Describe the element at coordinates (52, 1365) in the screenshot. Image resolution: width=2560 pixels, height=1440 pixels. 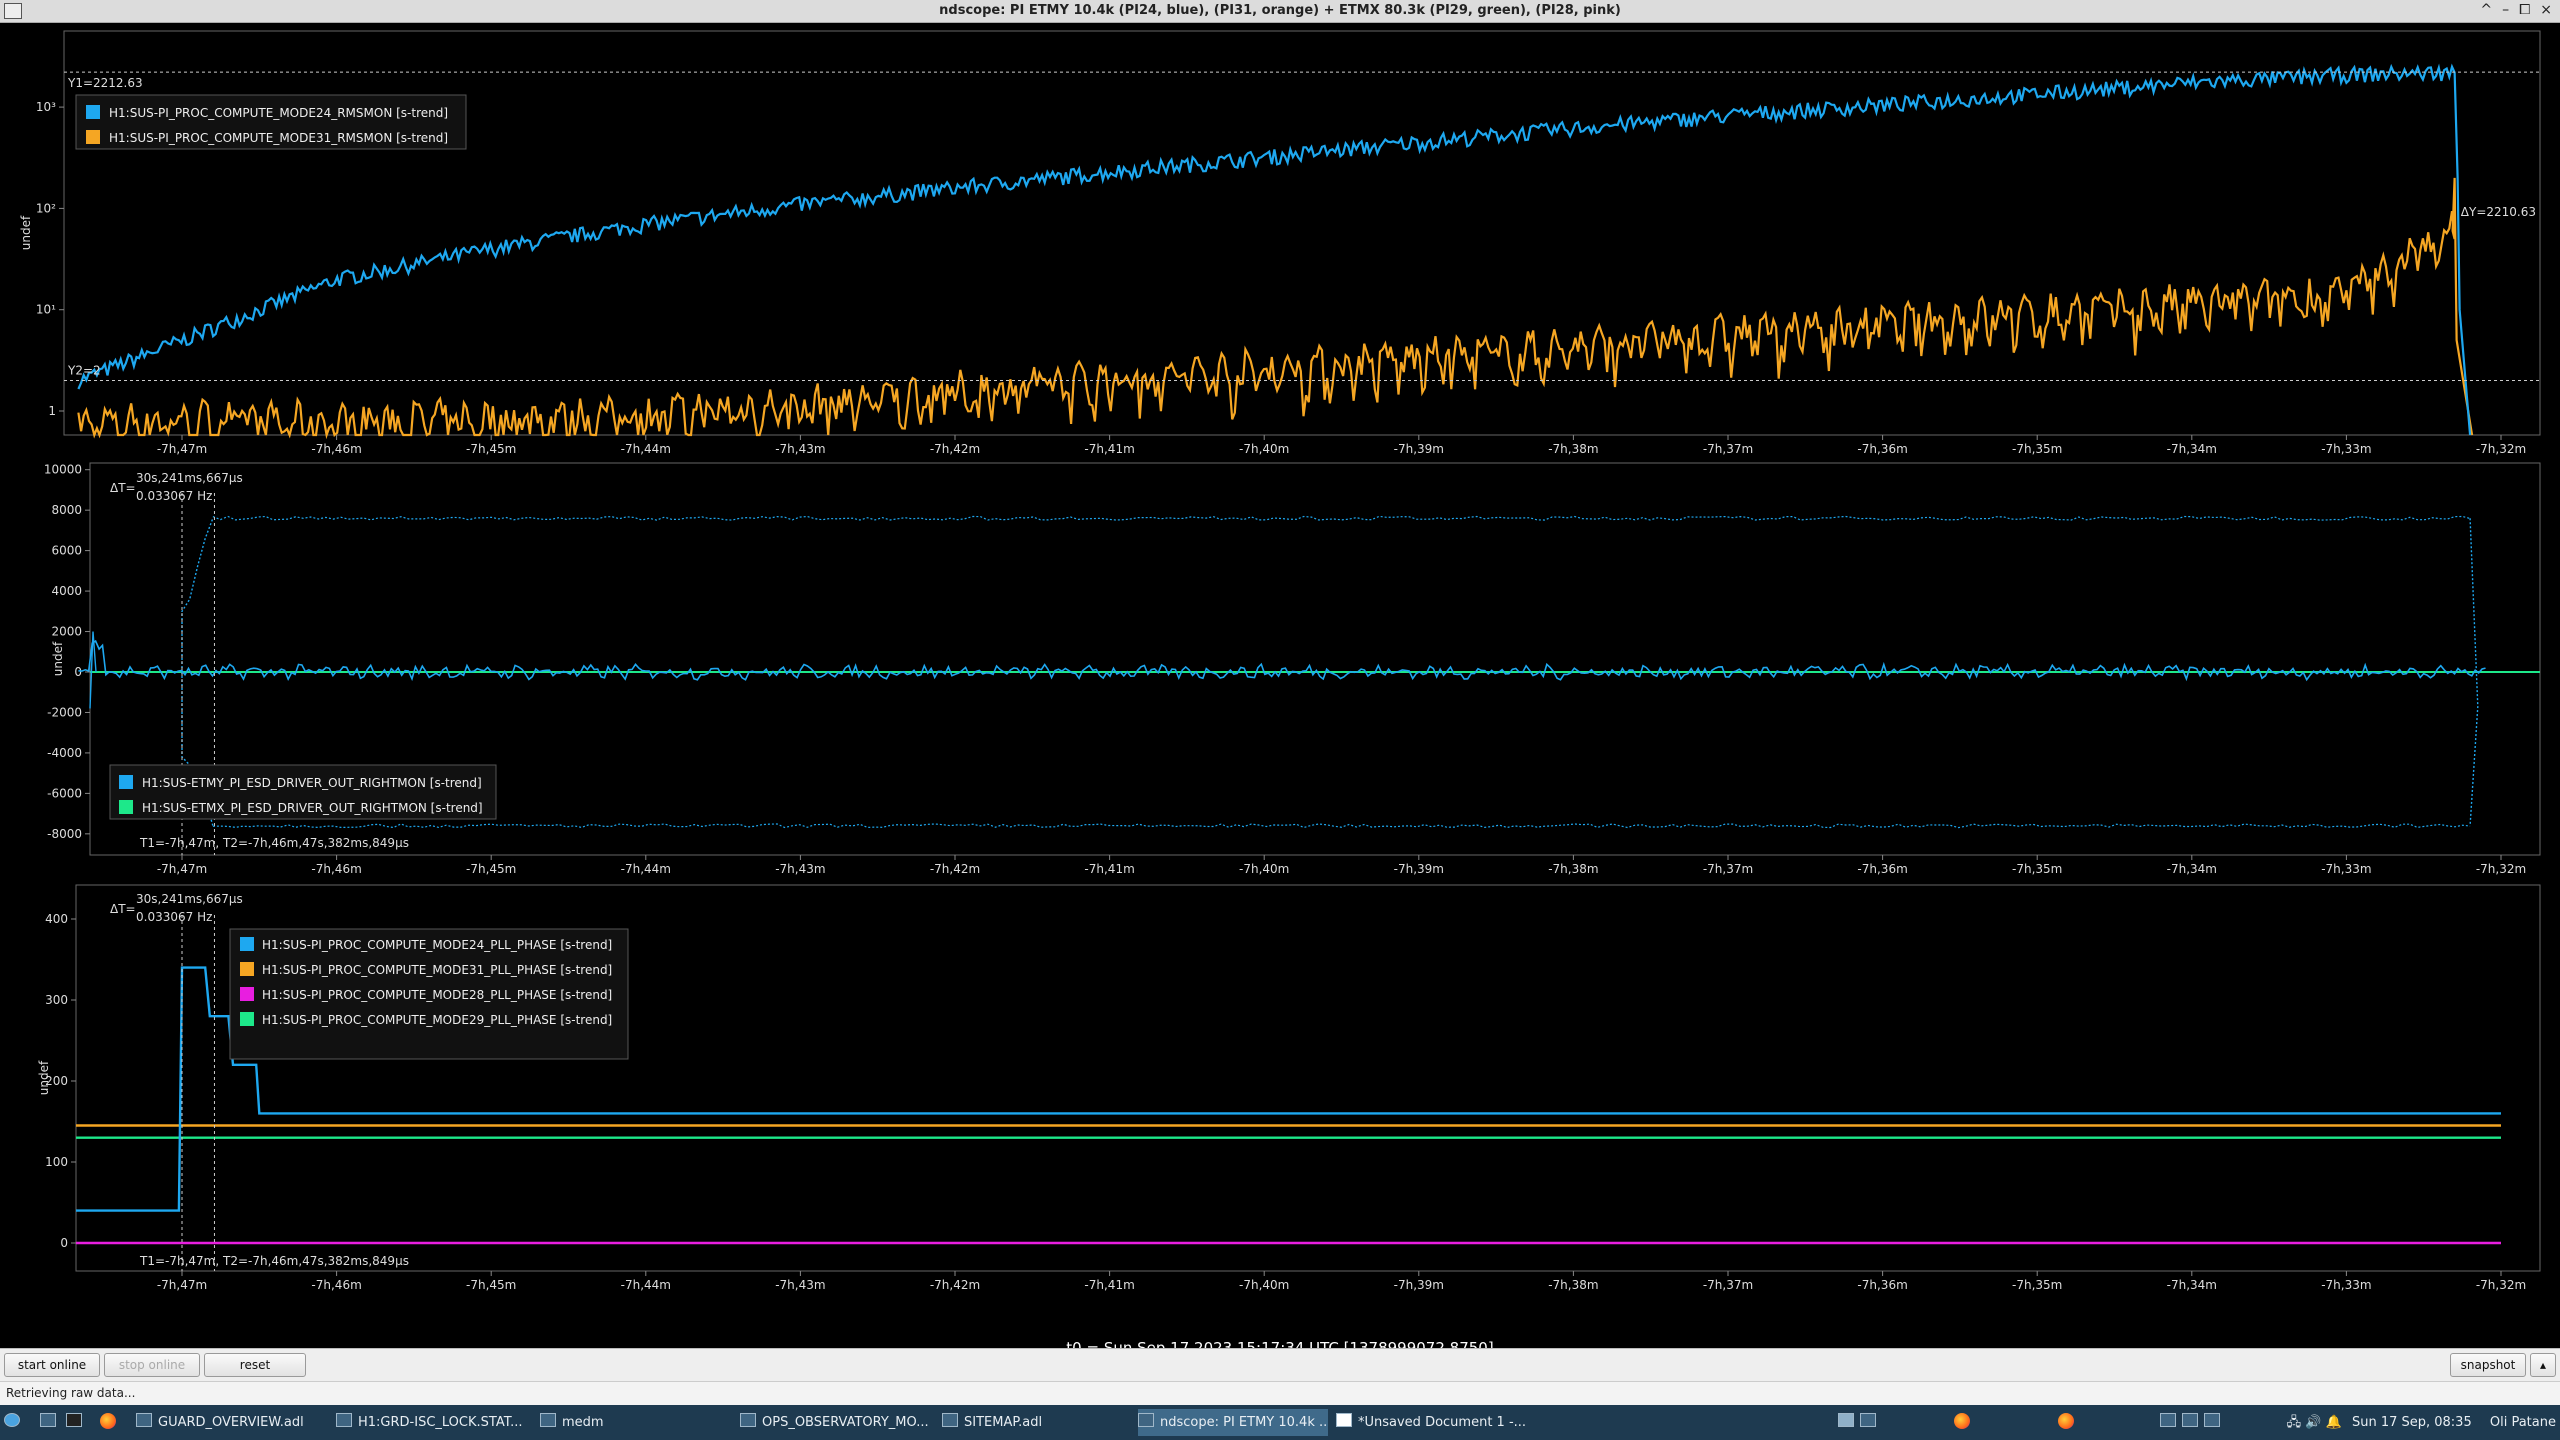
I see `start-online-button: start online` at that location.